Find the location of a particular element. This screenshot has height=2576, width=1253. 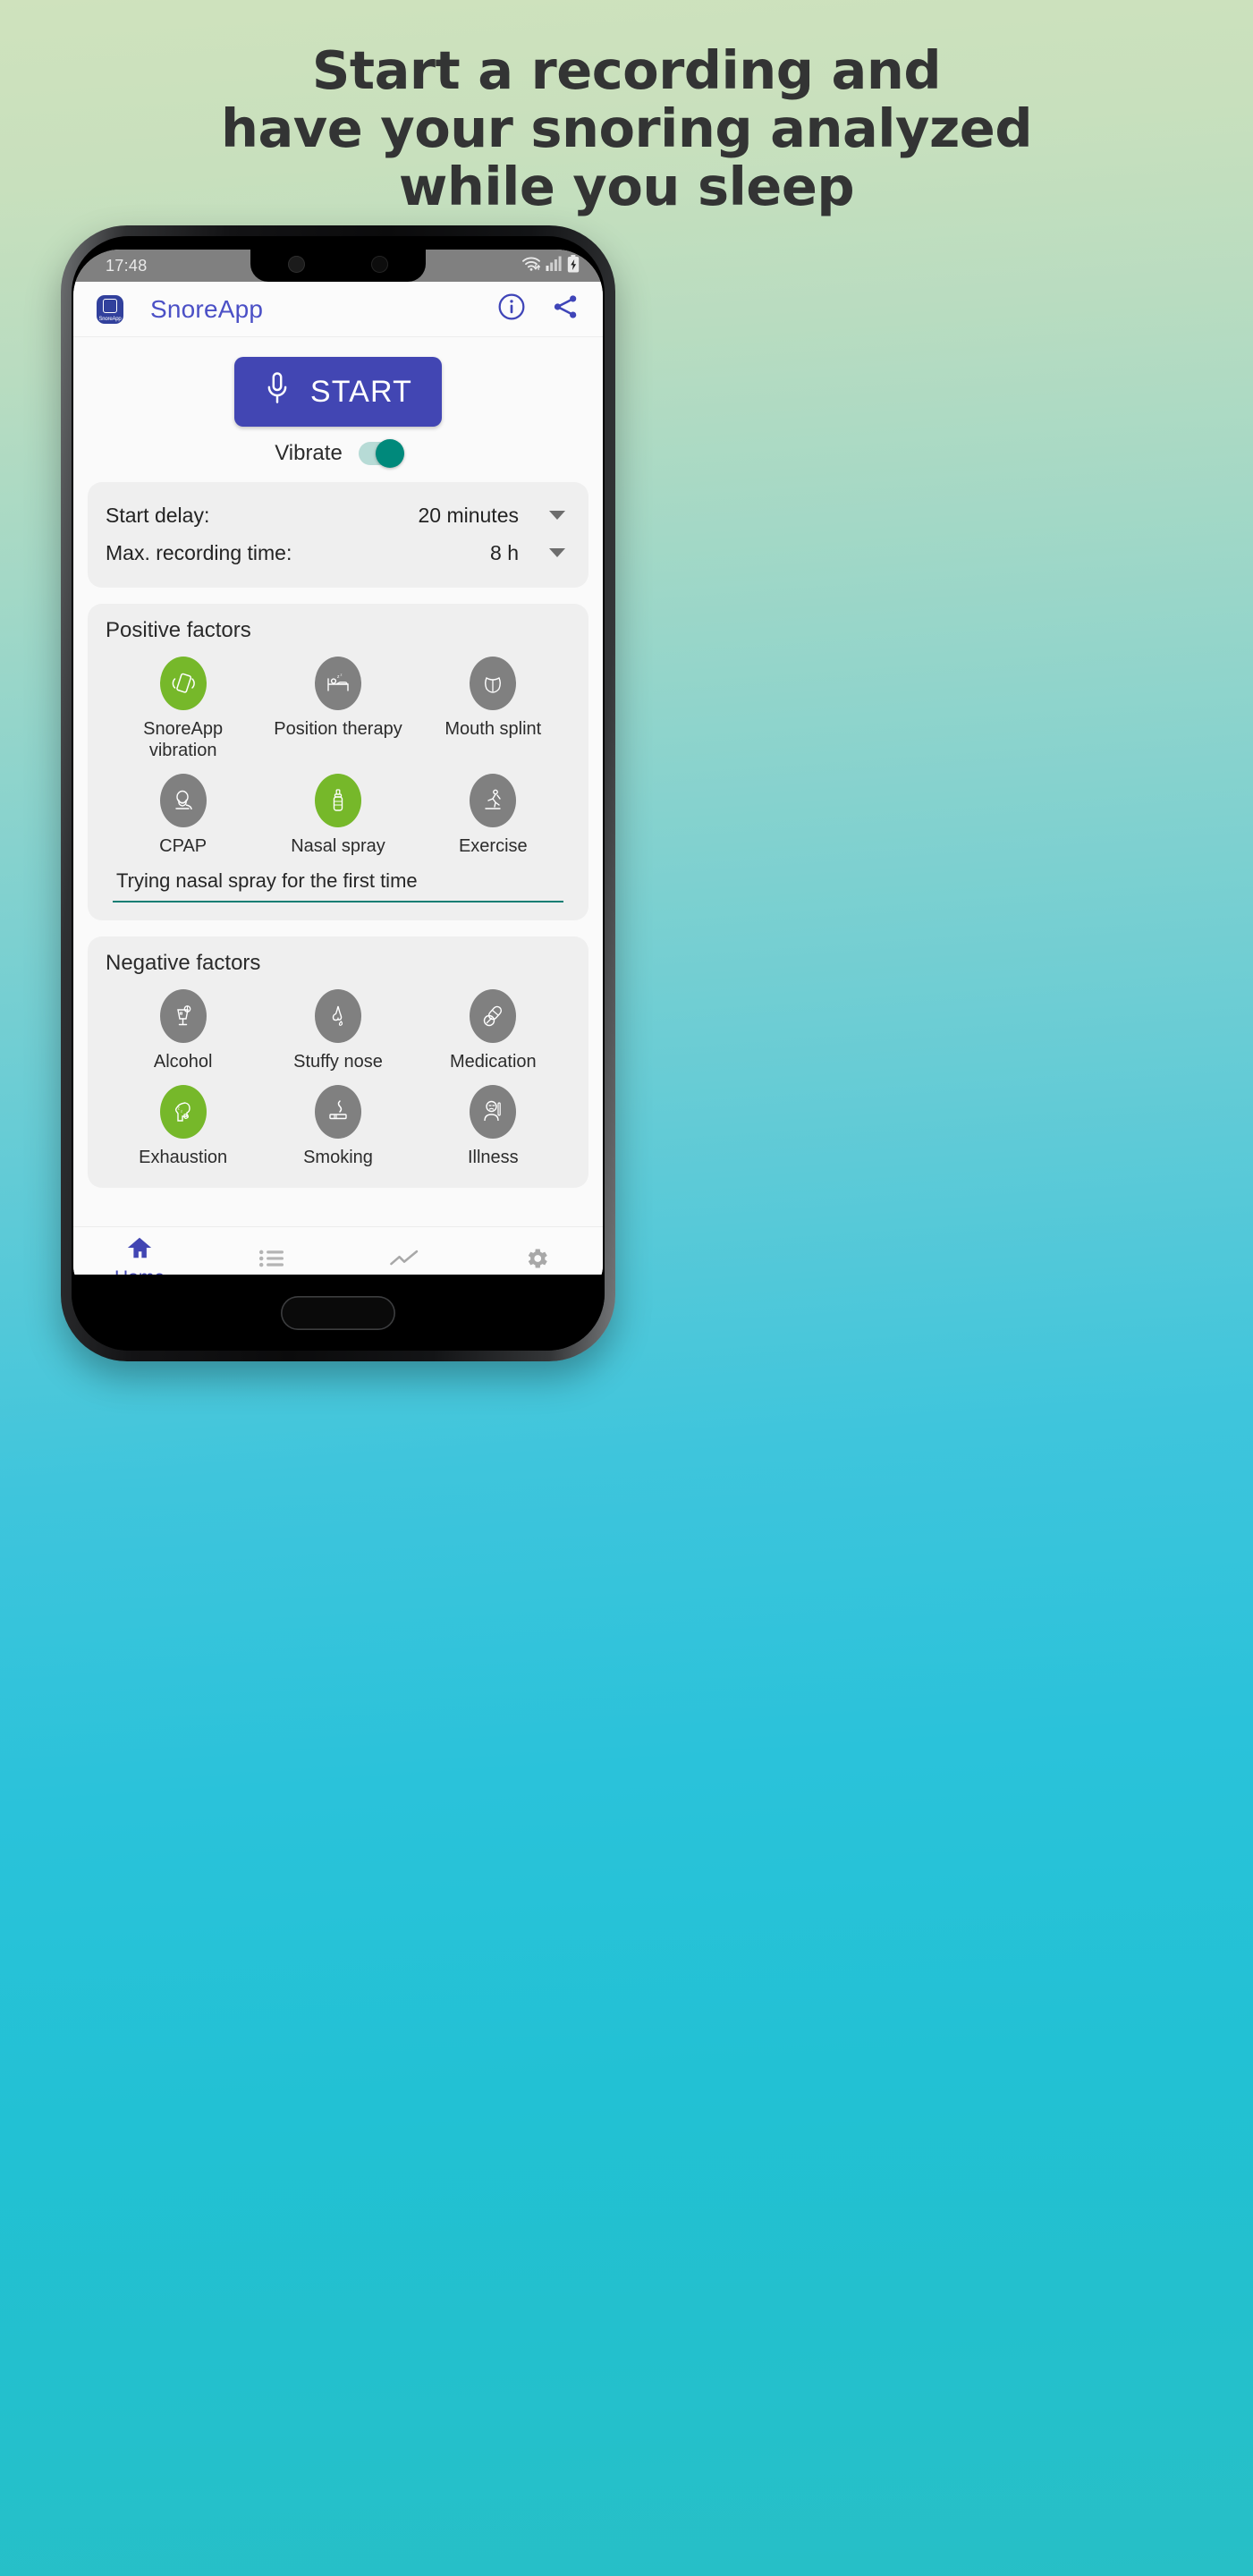

factor-label: Smoking is located at coordinates (338, 1157).